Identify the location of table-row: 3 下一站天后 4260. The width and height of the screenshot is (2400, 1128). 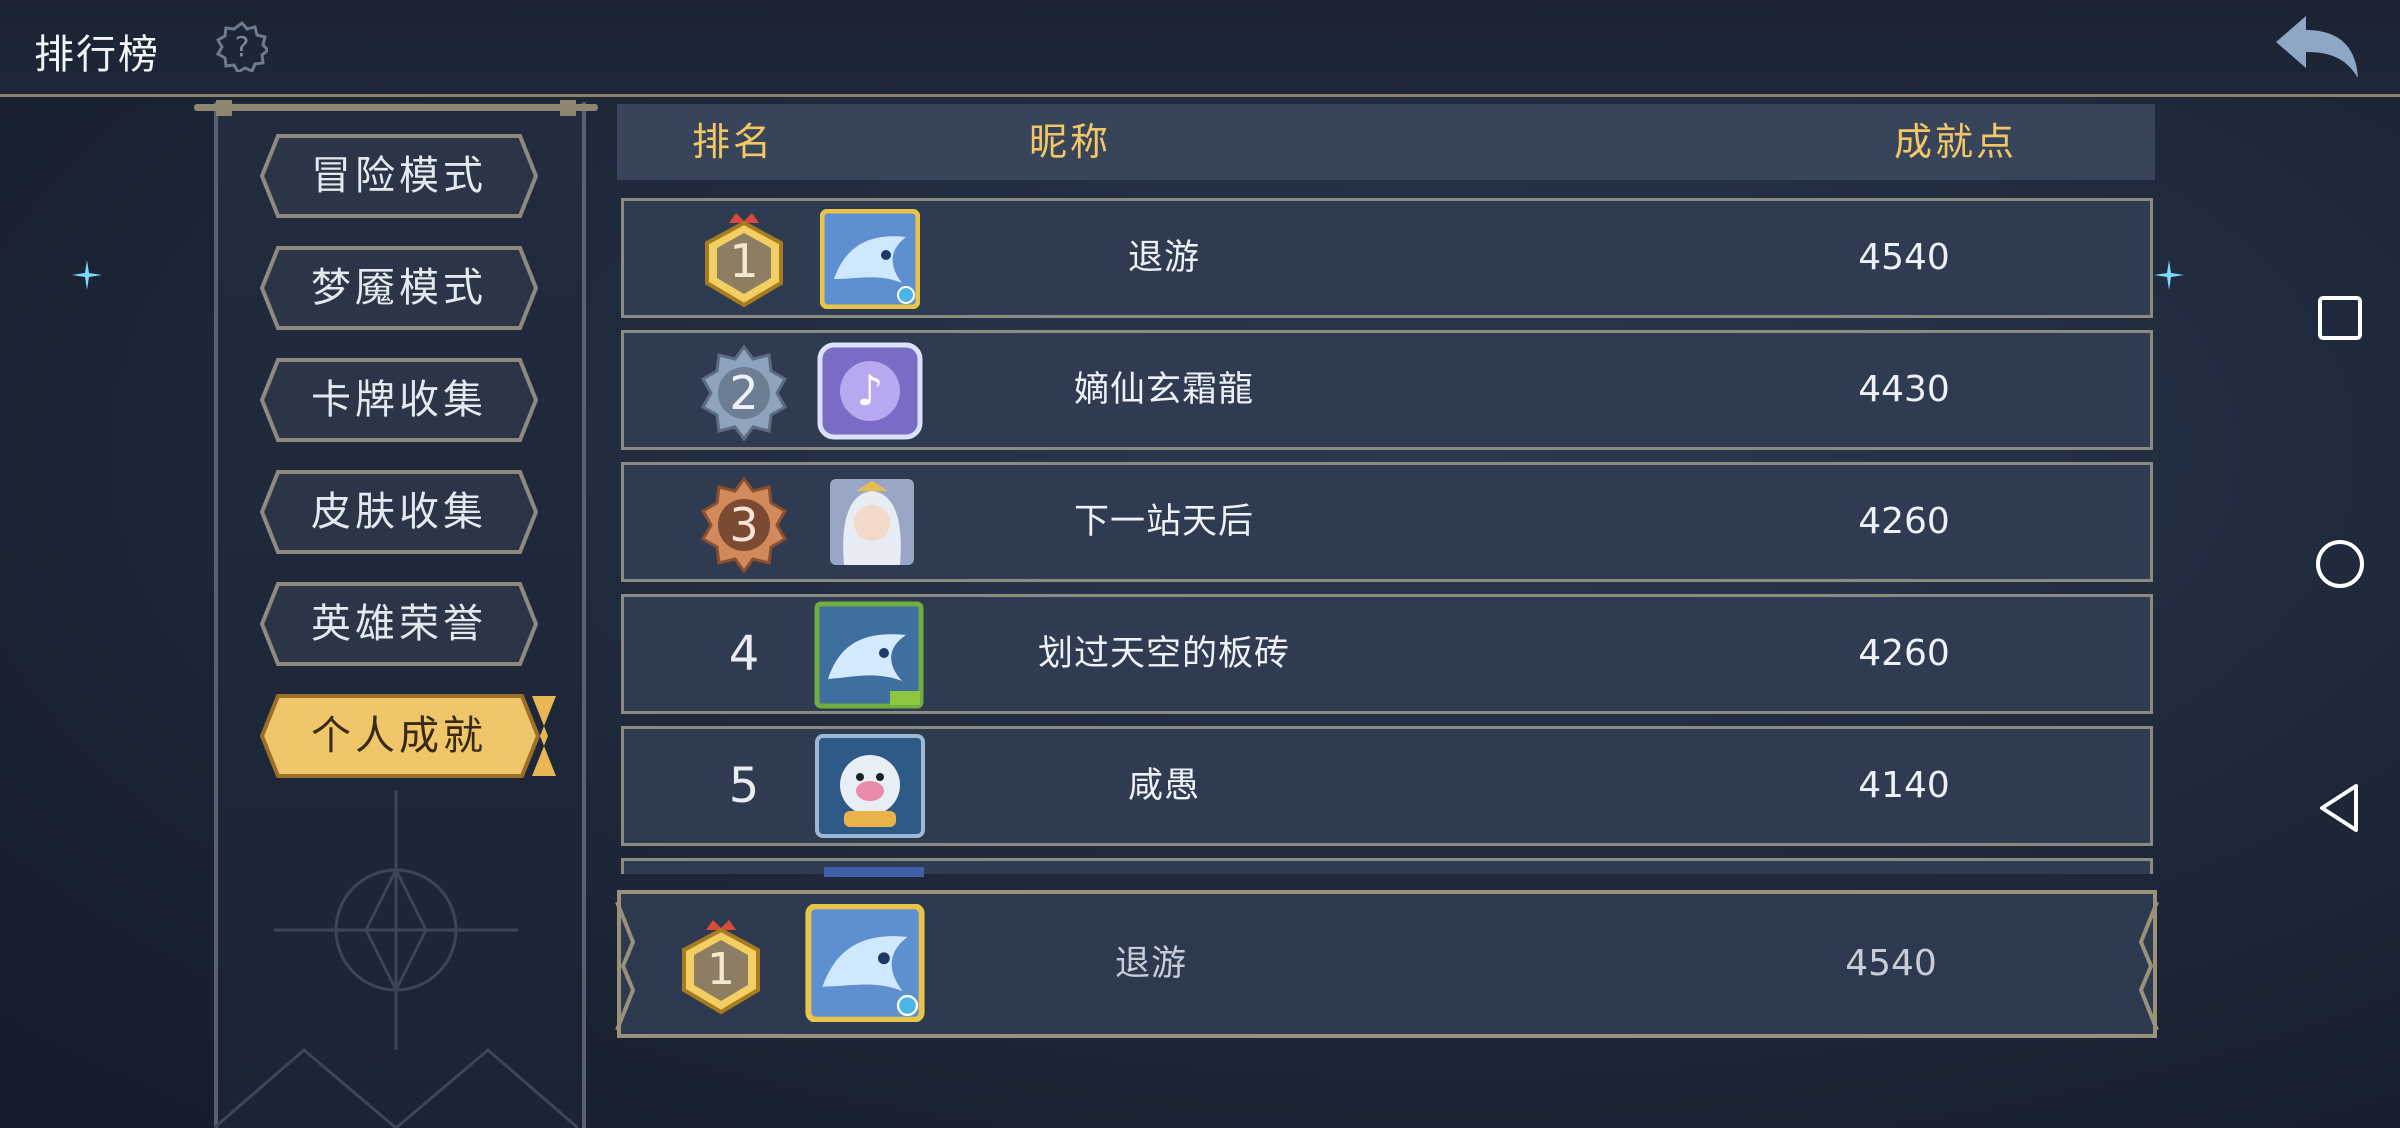
(1387, 522).